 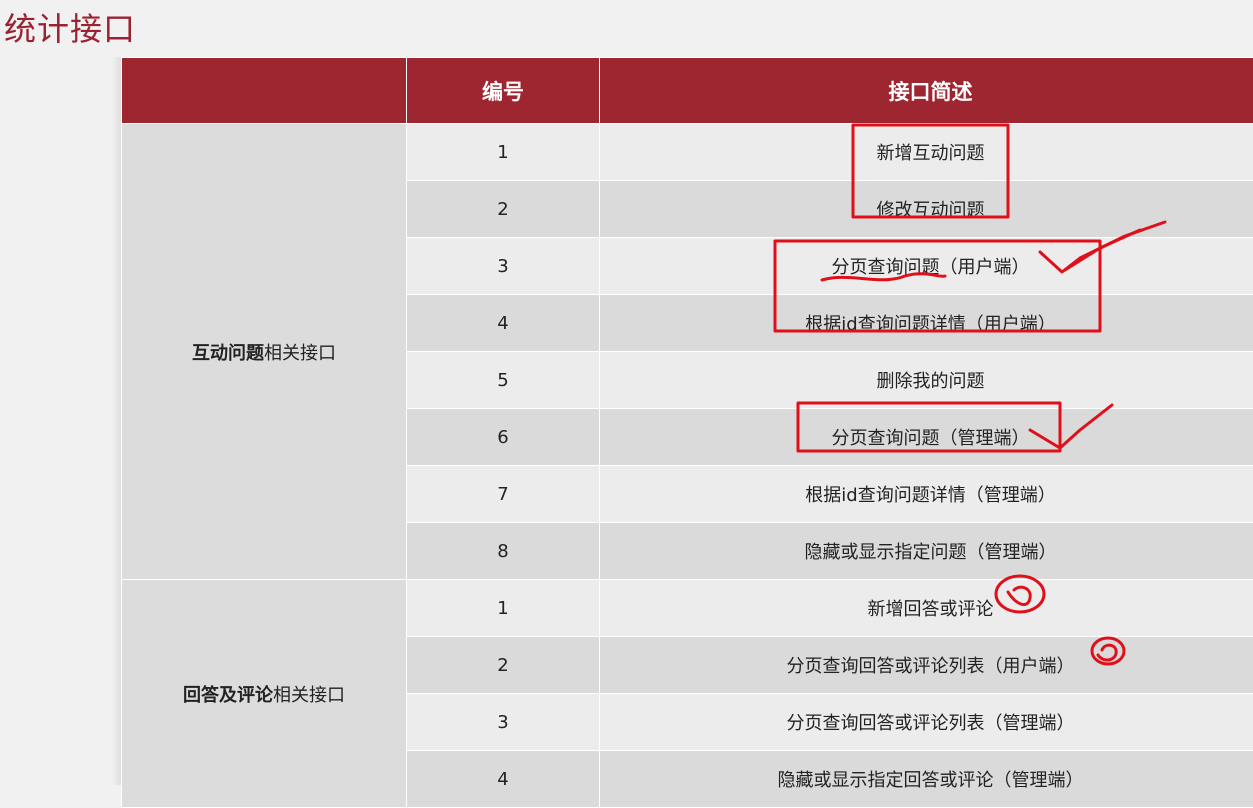 What do you see at coordinates (926, 91) in the screenshot?
I see `header-description: 接口简述` at bounding box center [926, 91].